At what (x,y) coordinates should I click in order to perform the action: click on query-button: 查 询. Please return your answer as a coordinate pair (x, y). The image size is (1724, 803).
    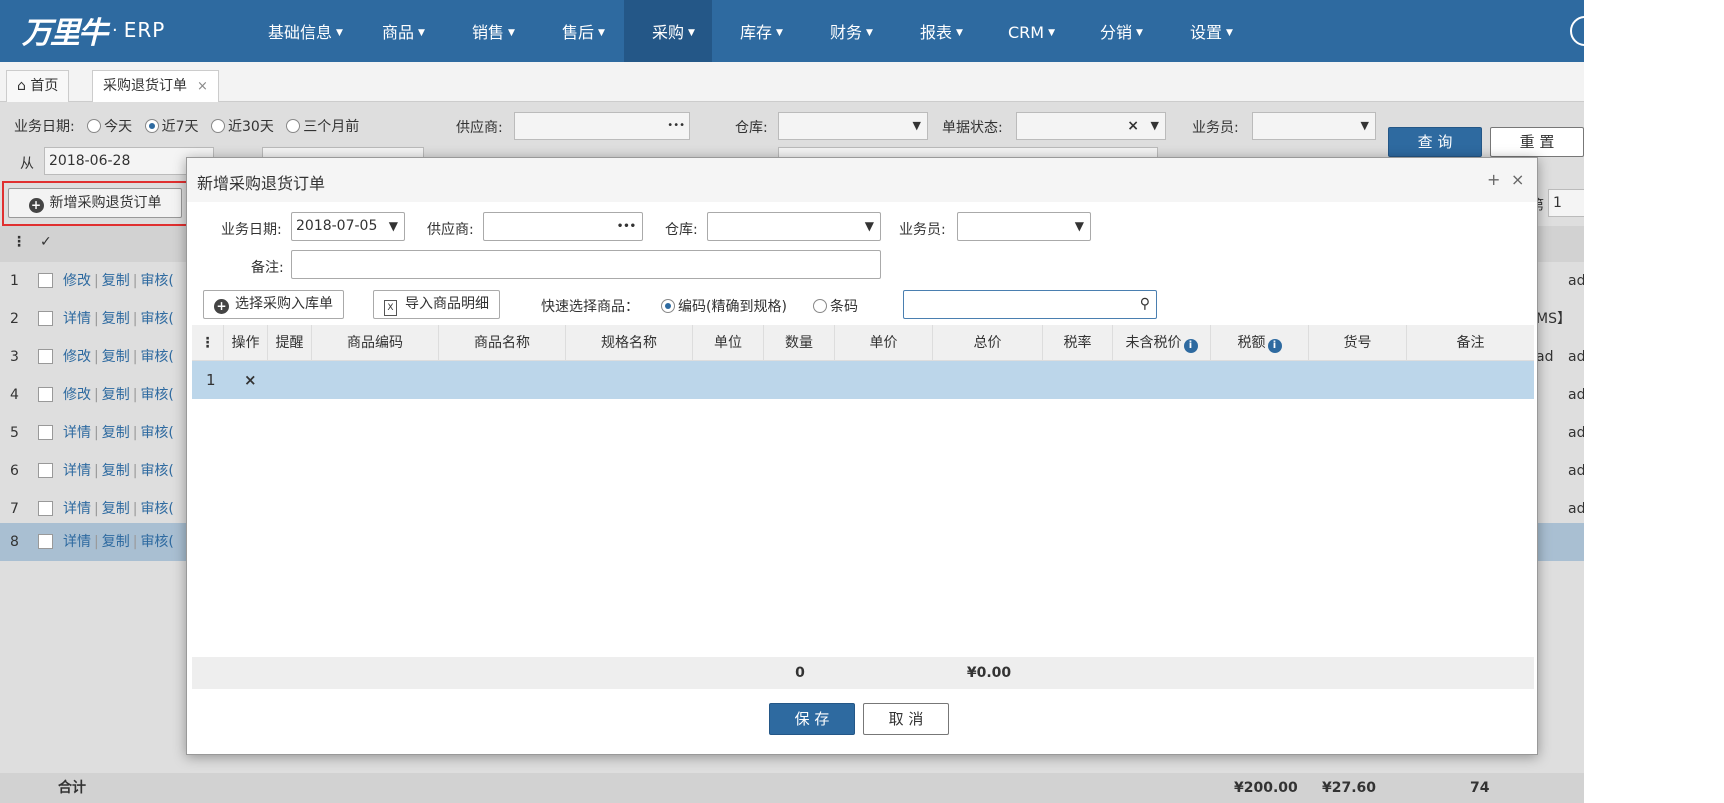
    Looking at the image, I should click on (1435, 142).